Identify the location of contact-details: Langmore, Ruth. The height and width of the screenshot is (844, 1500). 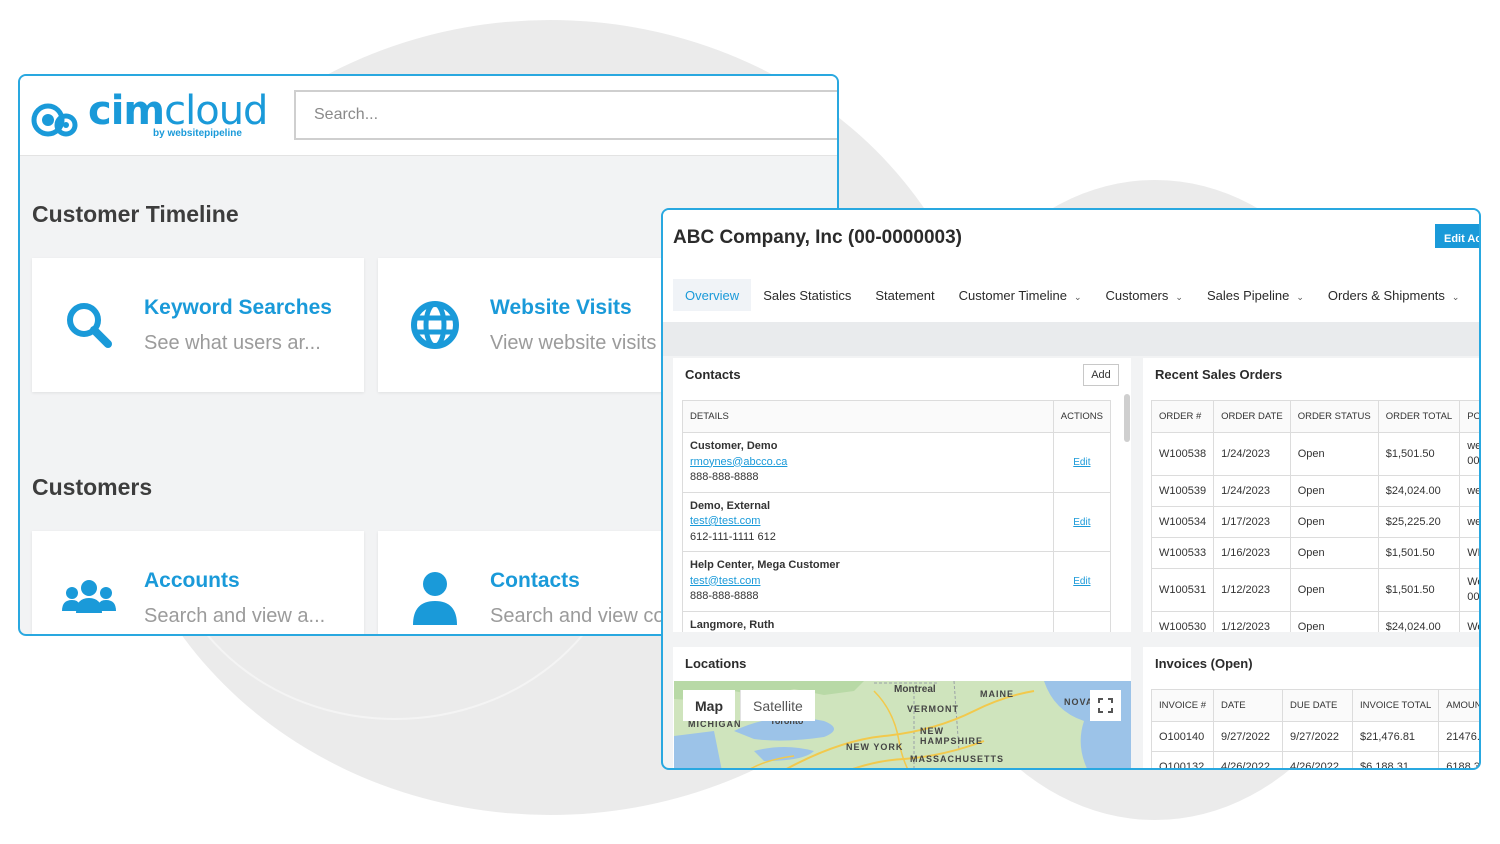
(868, 621).